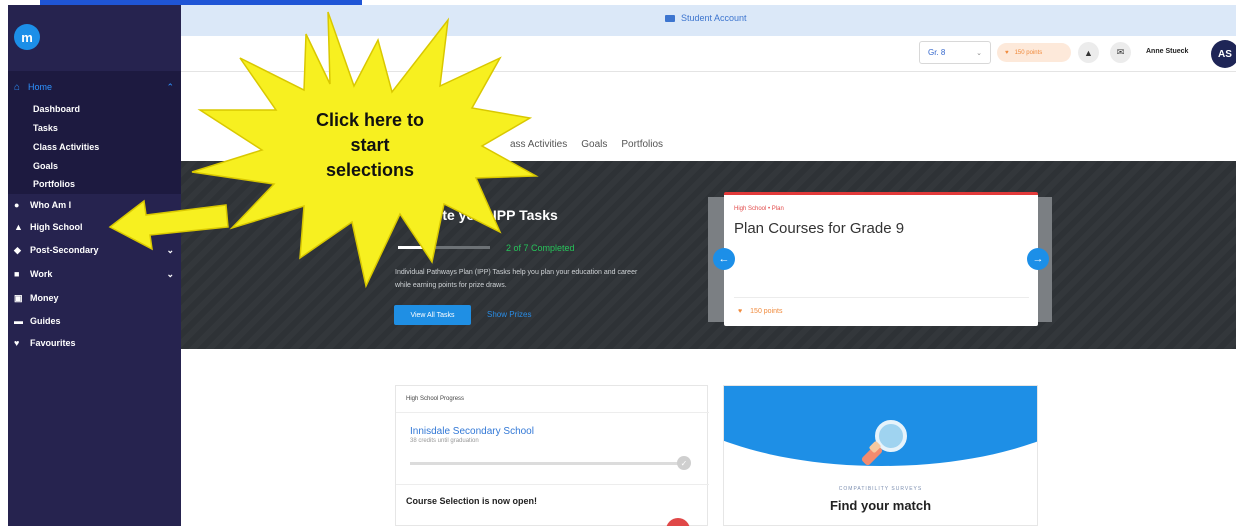  Describe the element at coordinates (880, 489) in the screenshot. I see `survey-kicker: COMPATIBILITY SURVEYS` at that location.